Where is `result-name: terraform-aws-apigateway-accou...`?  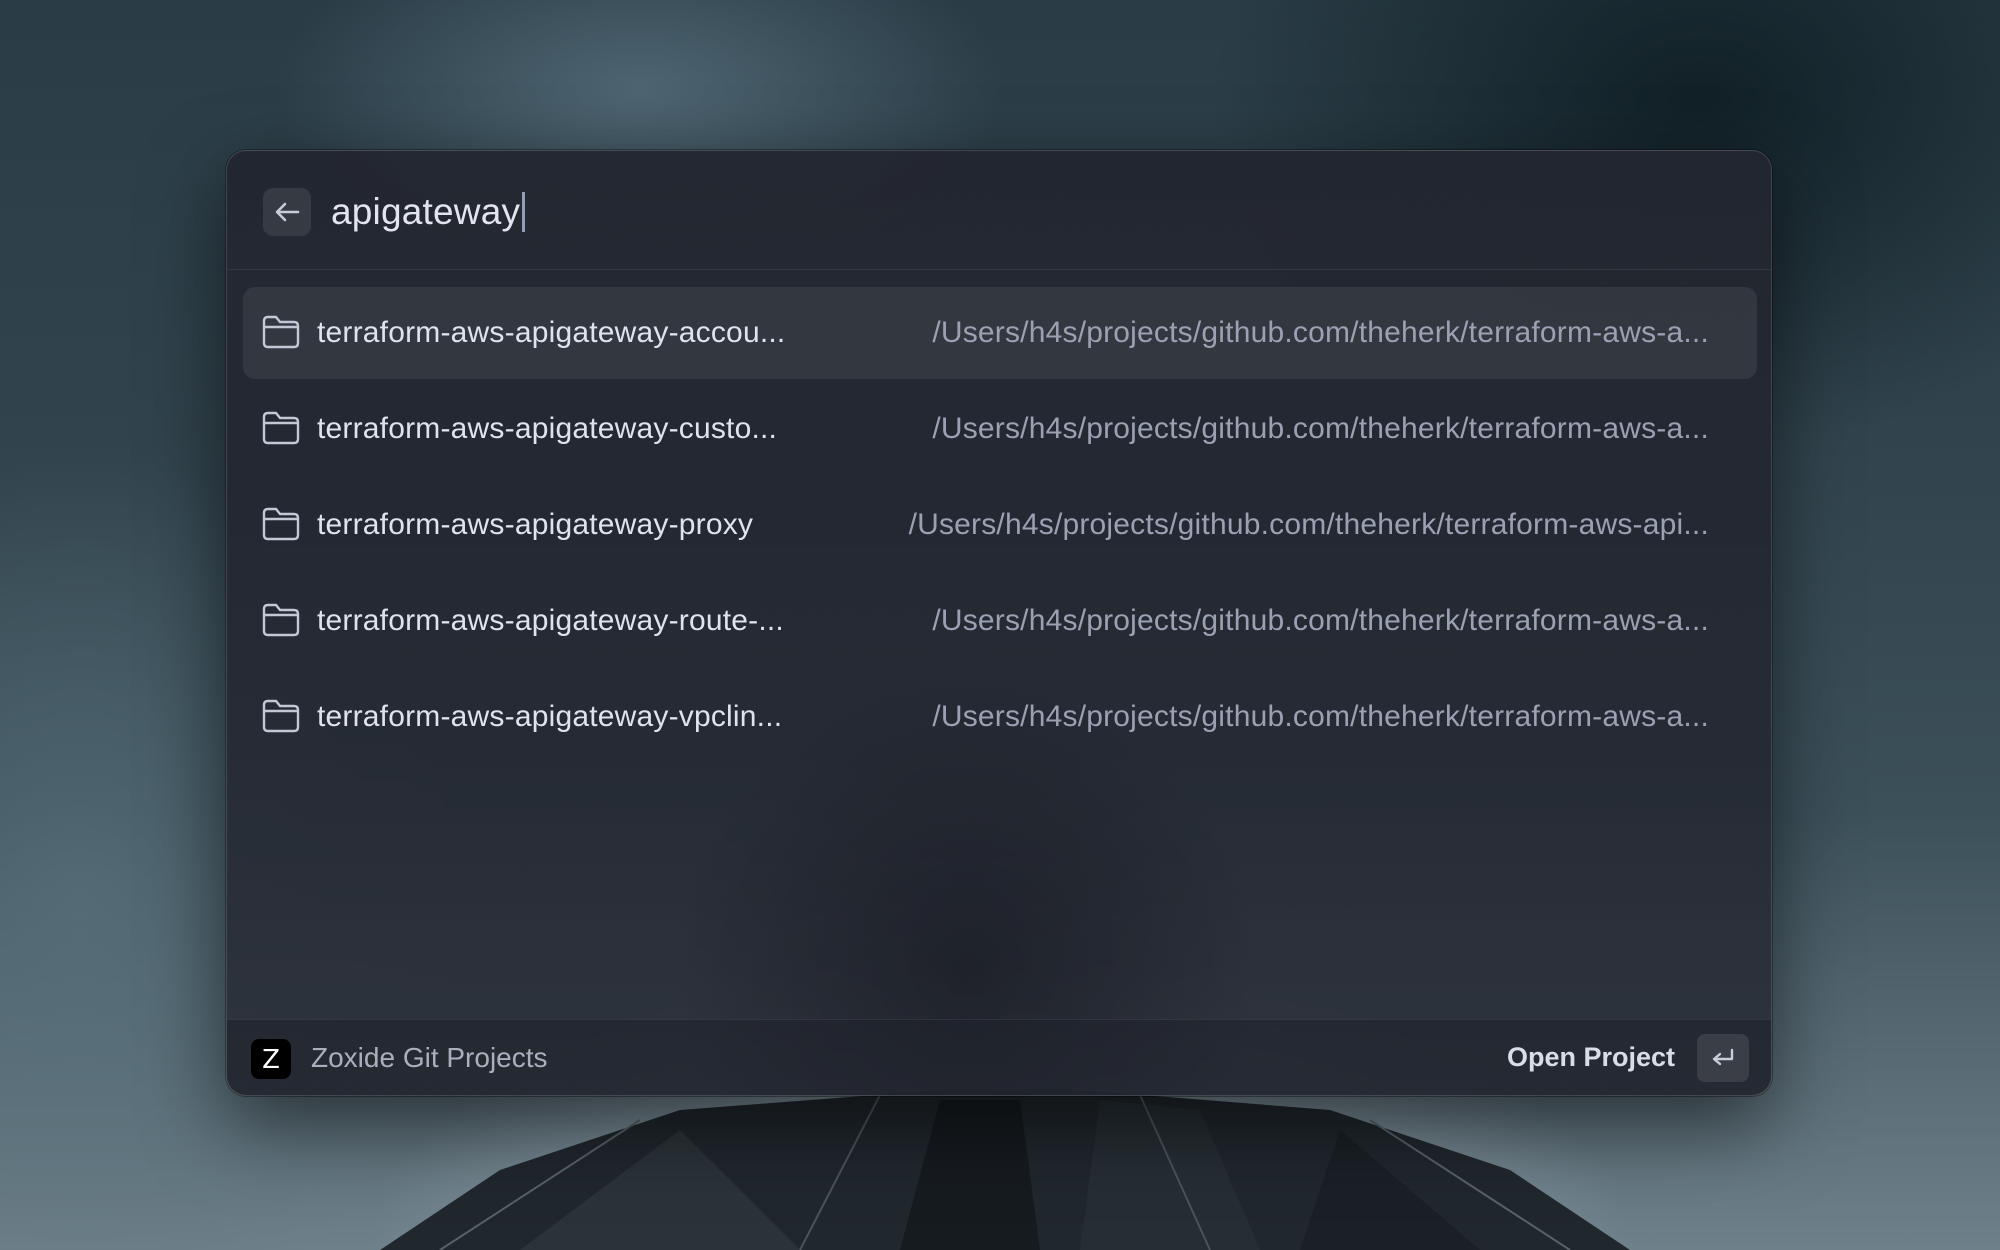
result-name: terraform-aws-apigateway-accou... is located at coordinates (551, 332).